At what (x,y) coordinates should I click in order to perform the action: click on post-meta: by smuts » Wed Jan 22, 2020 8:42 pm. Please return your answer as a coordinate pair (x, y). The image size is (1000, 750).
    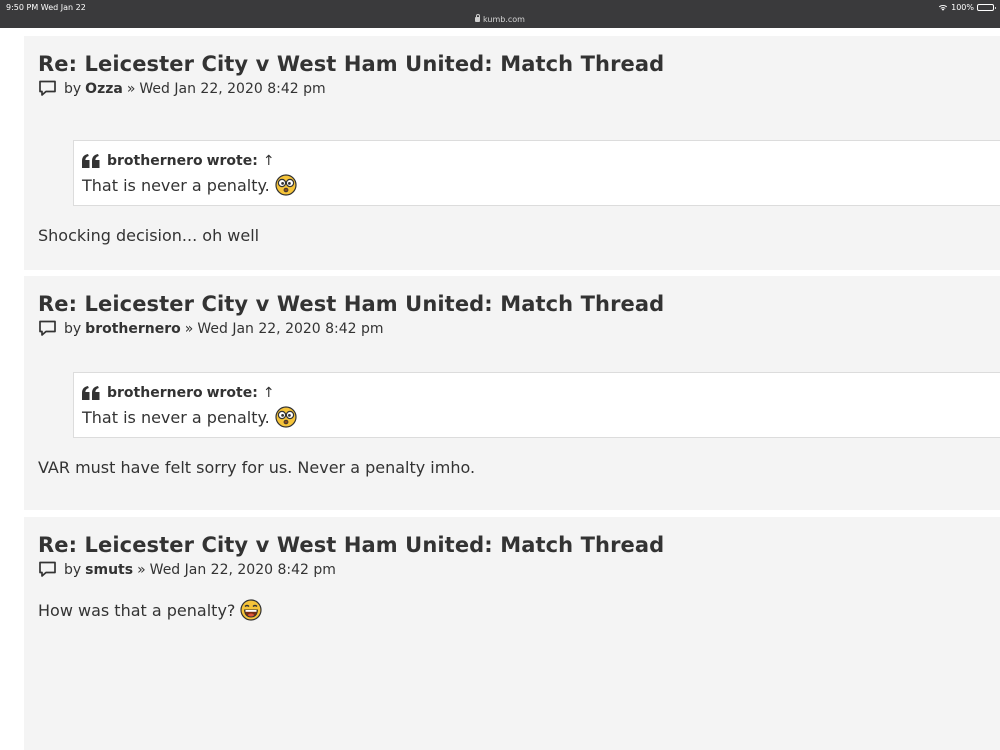
    Looking at the image, I should click on (187, 569).